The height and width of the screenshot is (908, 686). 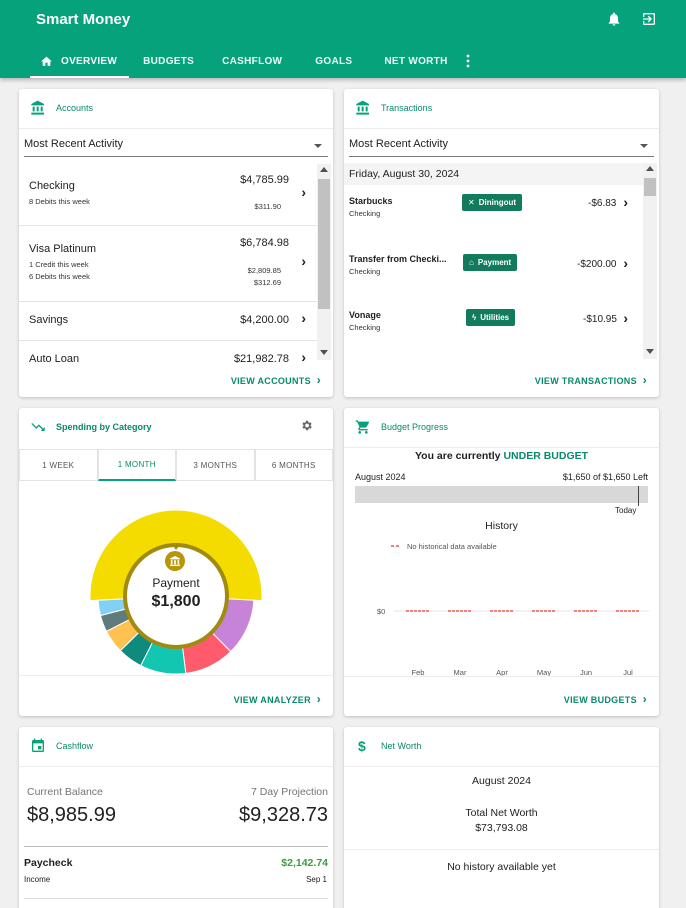 I want to click on transaction-amount: -$200.00, so click(x=597, y=264).